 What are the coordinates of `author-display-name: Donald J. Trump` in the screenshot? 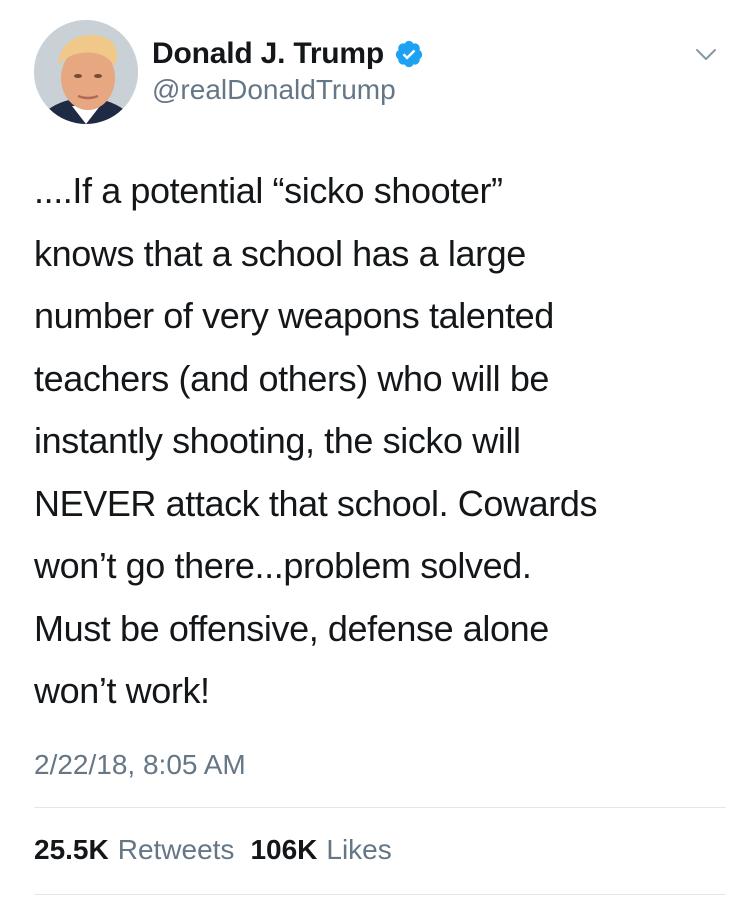 It's located at (268, 54).